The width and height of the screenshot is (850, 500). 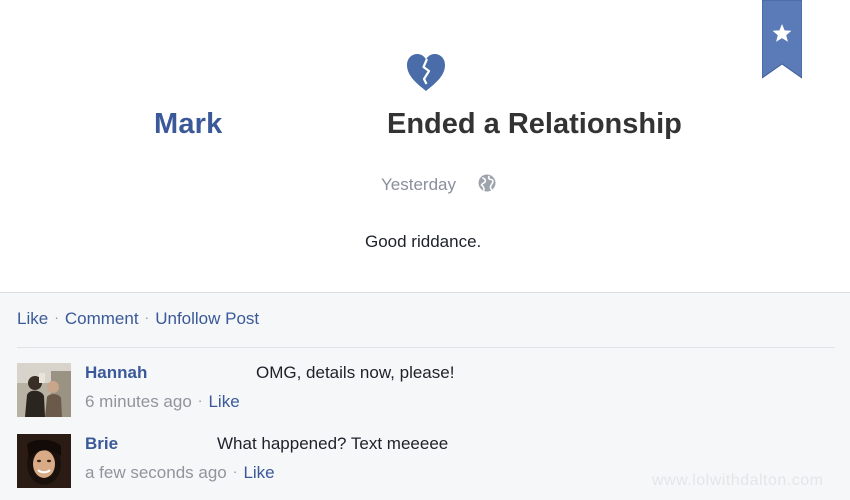 I want to click on comment-meta: a few seconds ago · Like, so click(x=180, y=473).